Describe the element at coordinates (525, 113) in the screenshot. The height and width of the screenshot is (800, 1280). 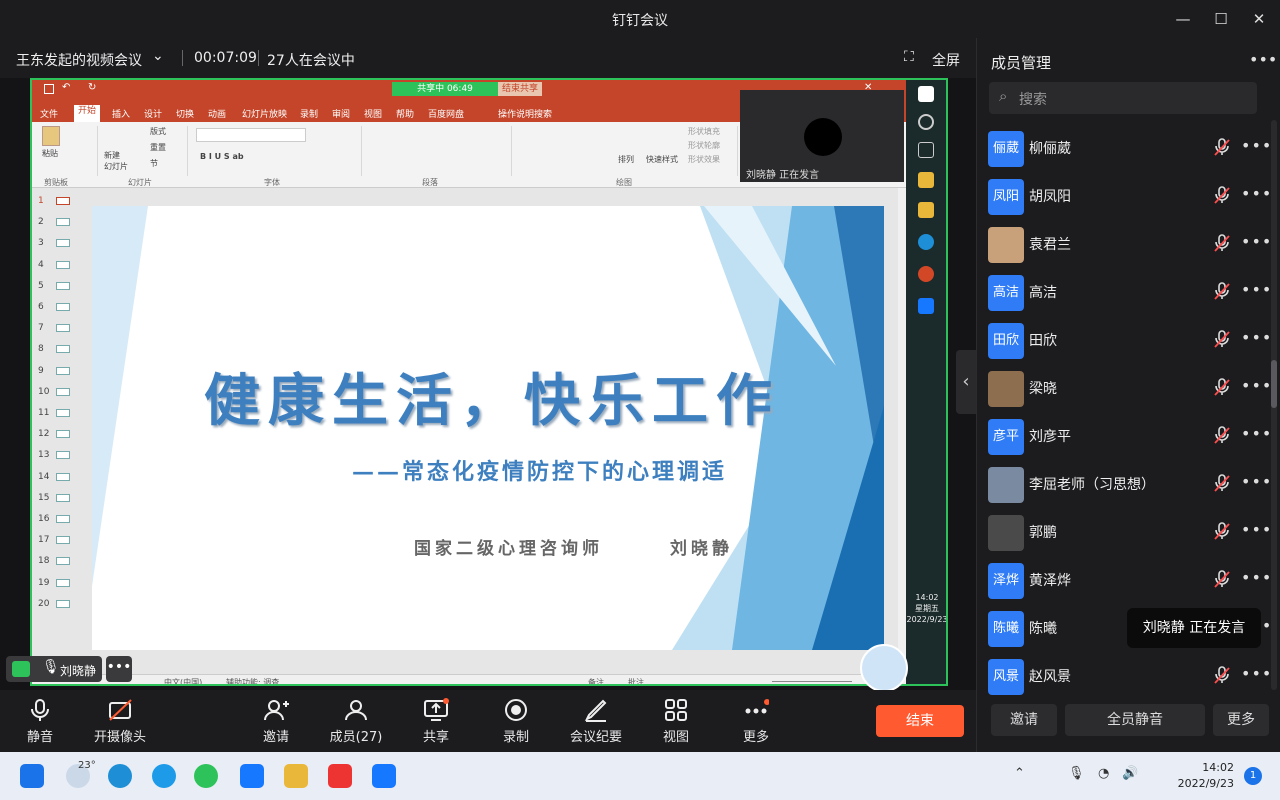
I see `menu-search: 操作说明搜索` at that location.